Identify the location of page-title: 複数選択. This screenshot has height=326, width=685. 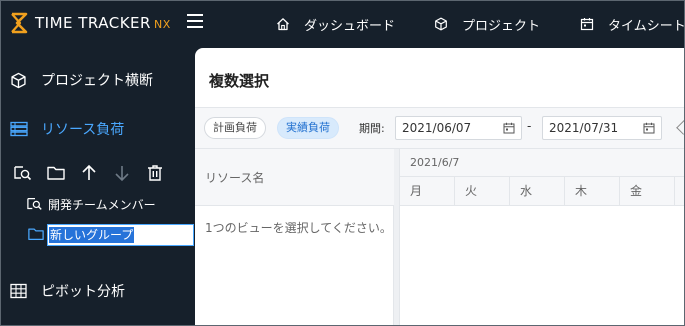
(239, 81).